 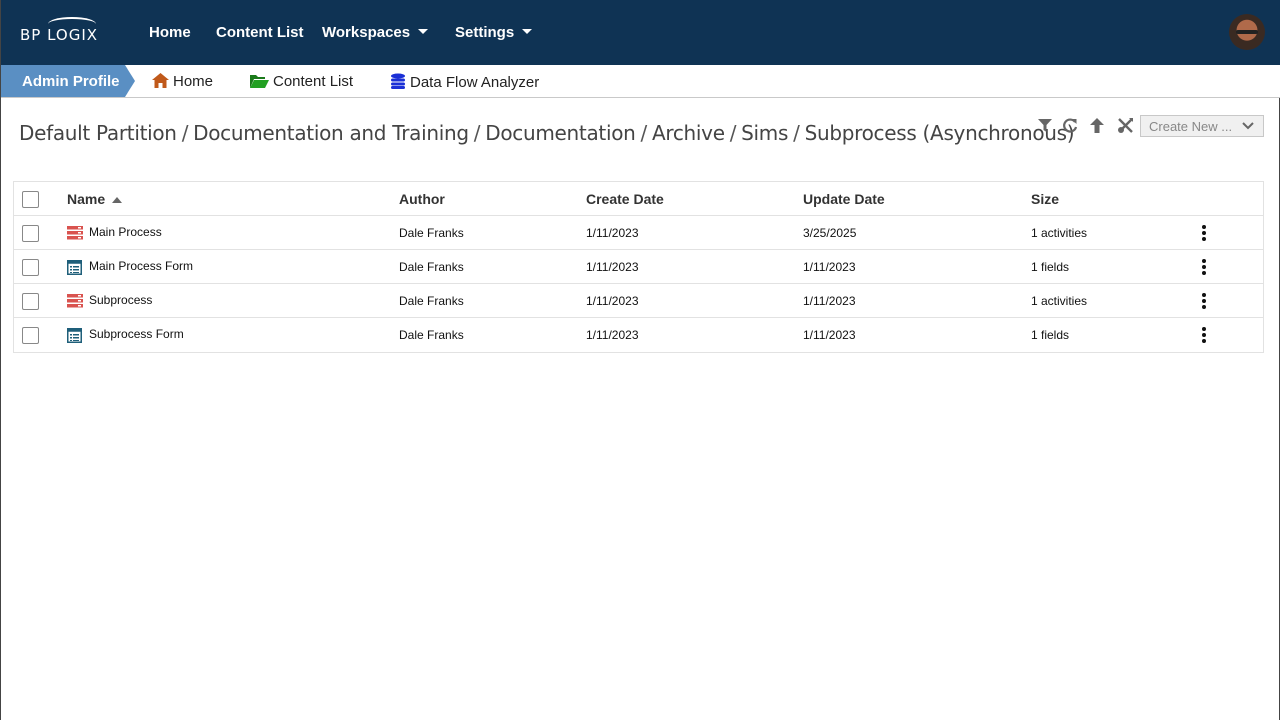 What do you see at coordinates (313, 81) in the screenshot?
I see `shortcut-content-list-label: Content List` at bounding box center [313, 81].